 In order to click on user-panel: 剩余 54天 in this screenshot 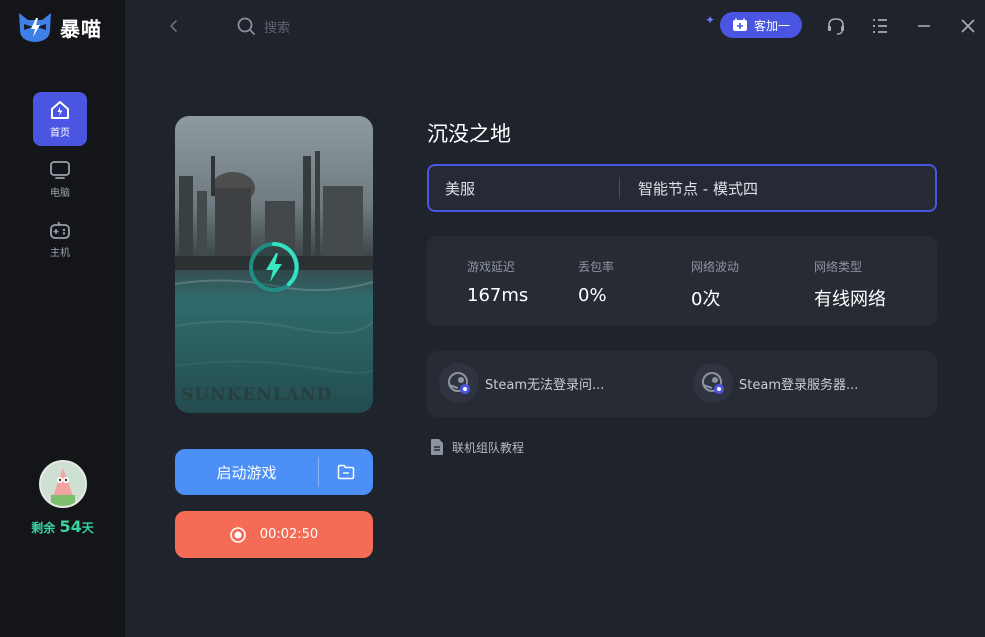, I will do `click(62, 498)`.